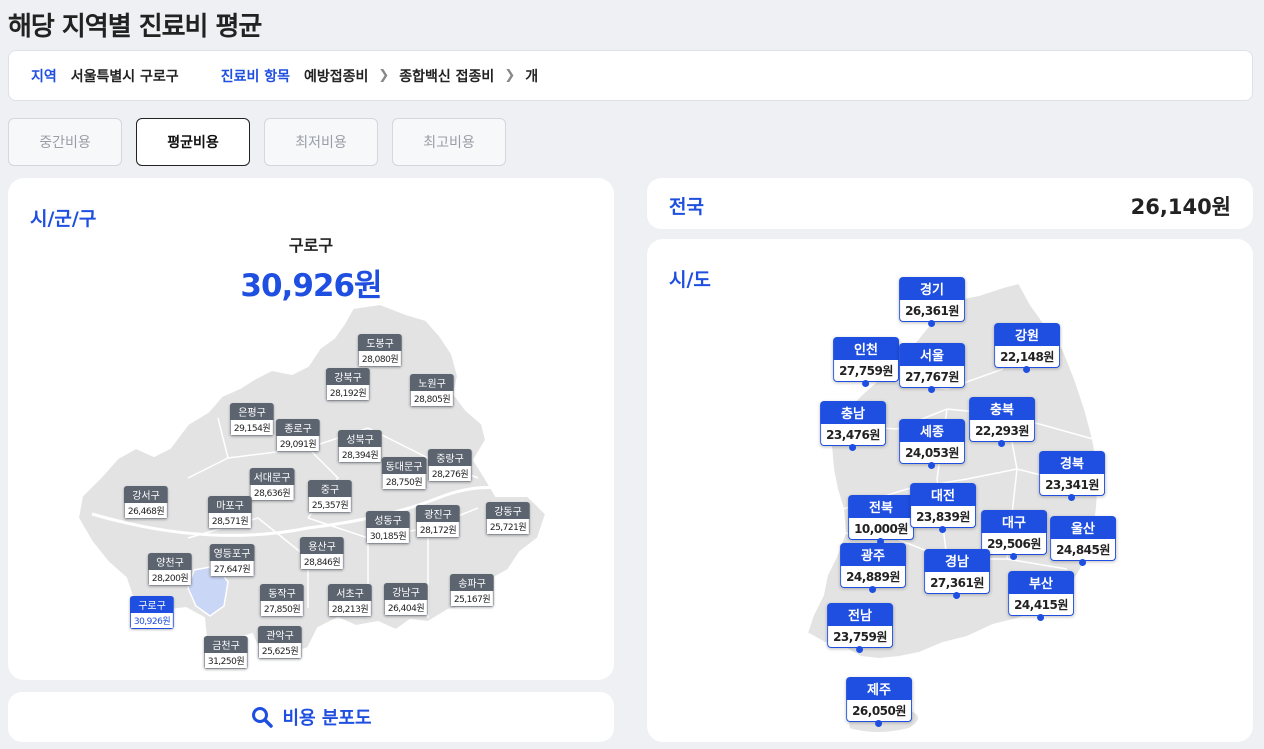 The height and width of the screenshot is (749, 1264). I want to click on district-label-price: 28,192원, so click(348, 393).